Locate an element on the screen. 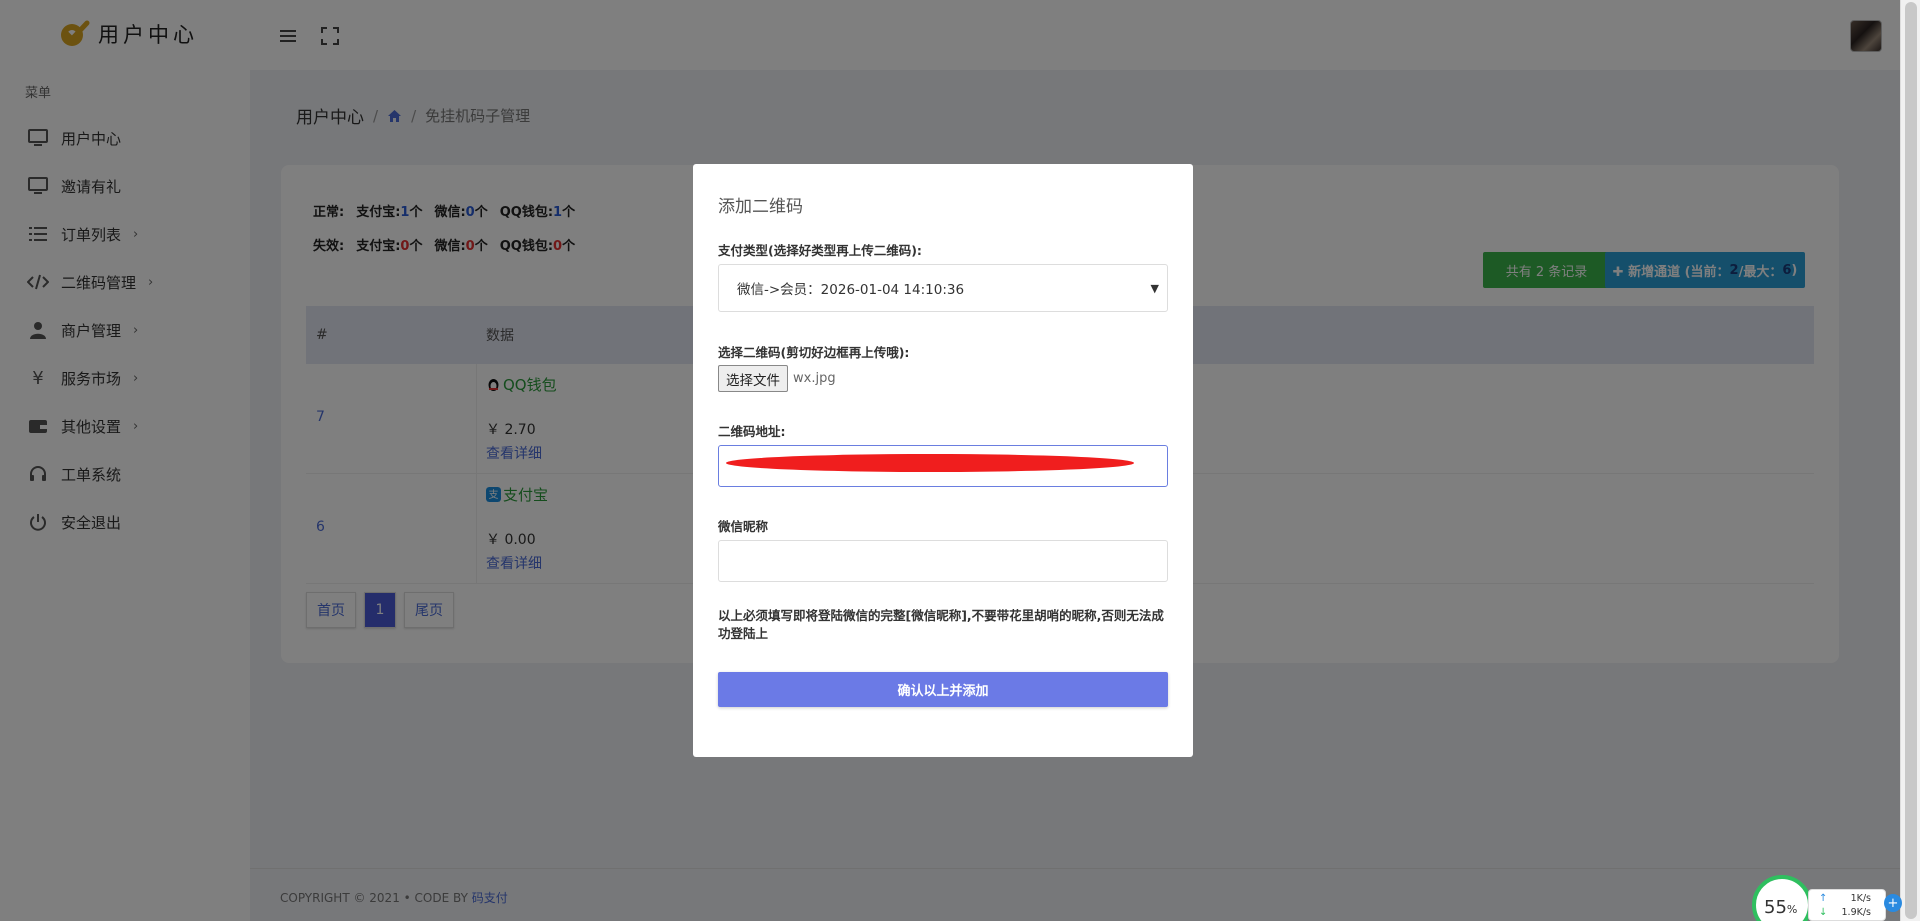 The width and height of the screenshot is (1920, 921). qr-file-label: 选择二维码(剪切好边框再上传哦): is located at coordinates (814, 352).